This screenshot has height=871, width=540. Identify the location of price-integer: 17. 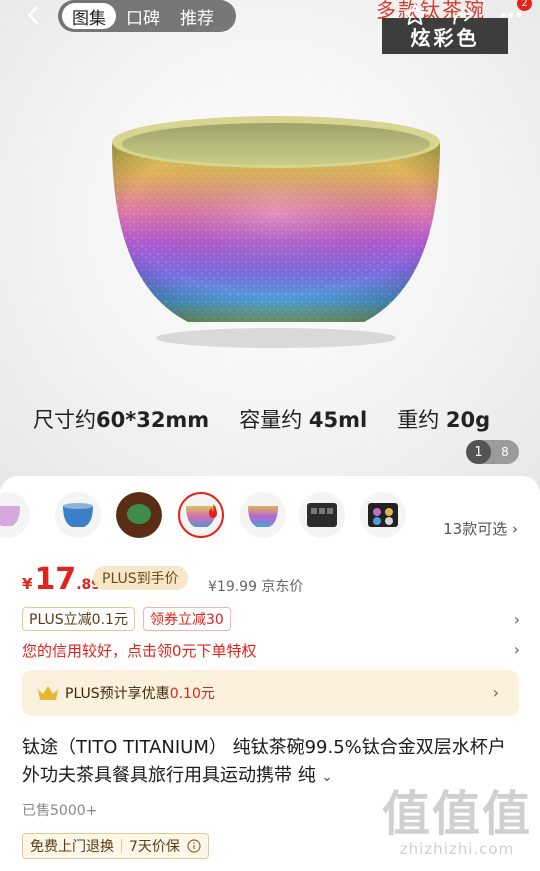
(55, 579).